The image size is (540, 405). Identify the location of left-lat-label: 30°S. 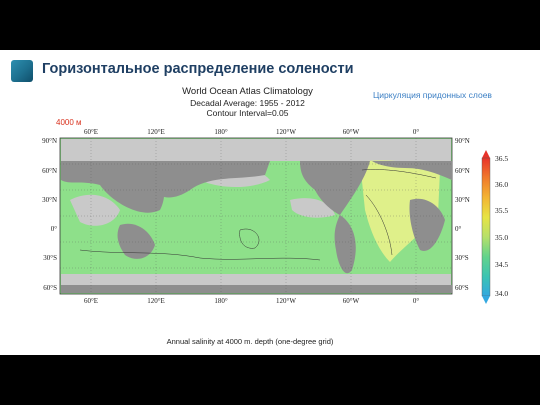
(50, 258).